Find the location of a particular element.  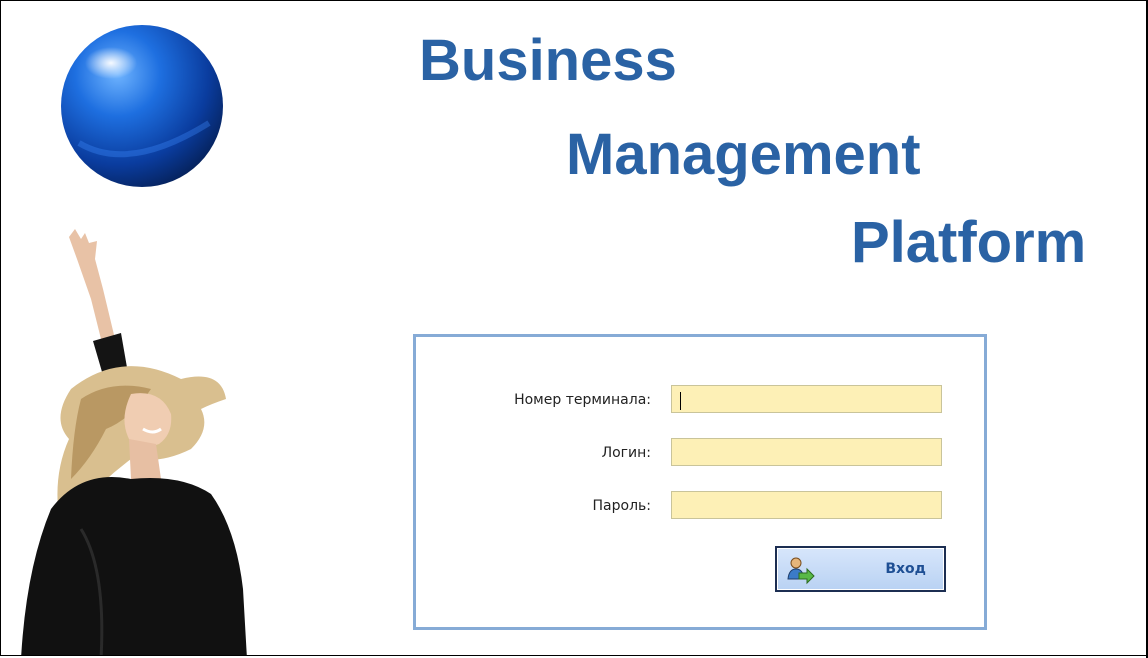

password-input is located at coordinates (806, 505).